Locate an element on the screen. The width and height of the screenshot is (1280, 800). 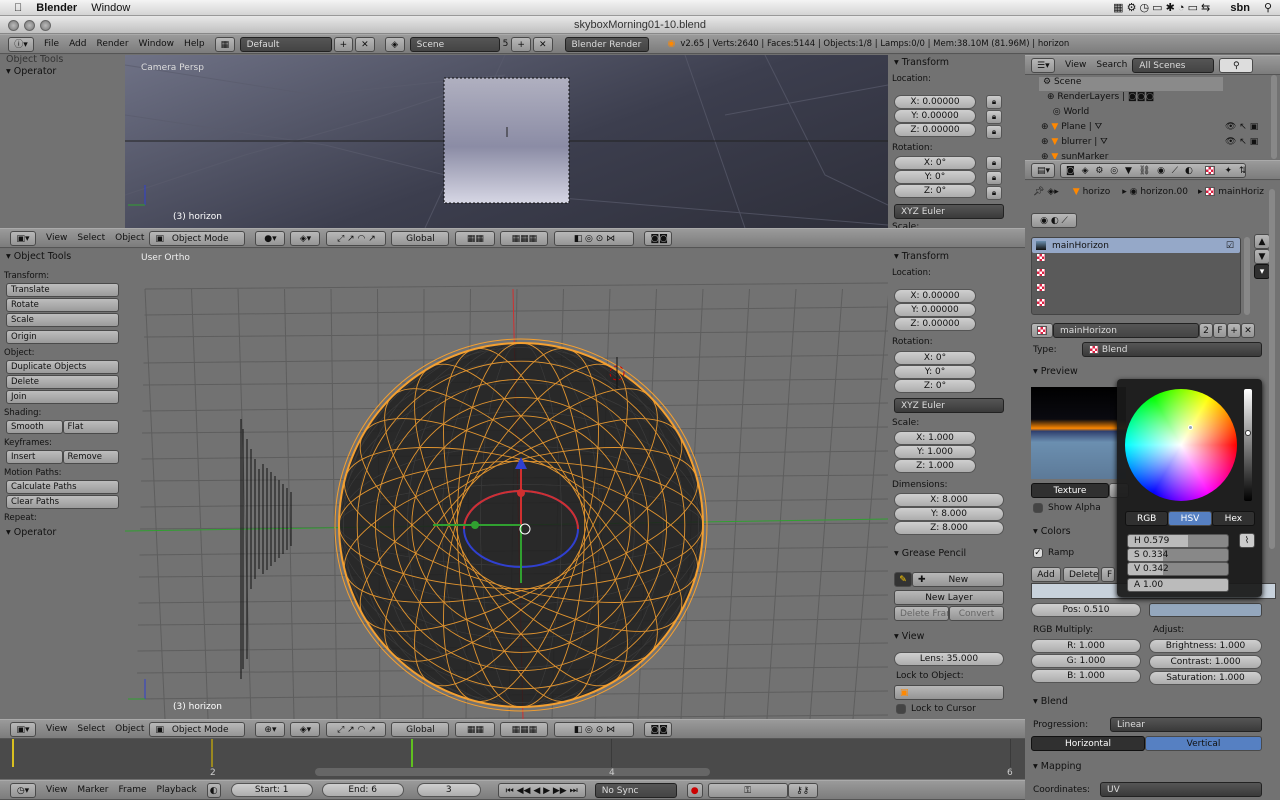
lock-cursor-checkbox: Lock to Cursor is located at coordinates (936, 709).